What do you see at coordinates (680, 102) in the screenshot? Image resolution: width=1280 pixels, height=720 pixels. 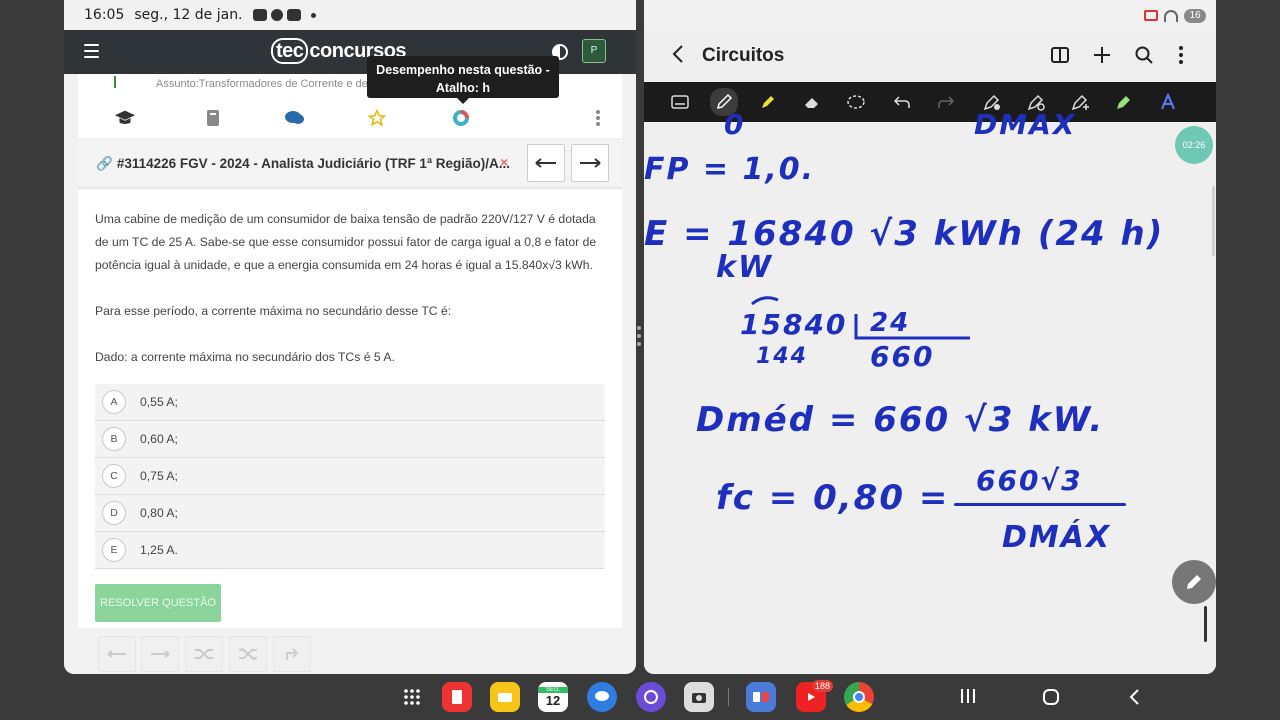 I see `keyboard-icon` at bounding box center [680, 102].